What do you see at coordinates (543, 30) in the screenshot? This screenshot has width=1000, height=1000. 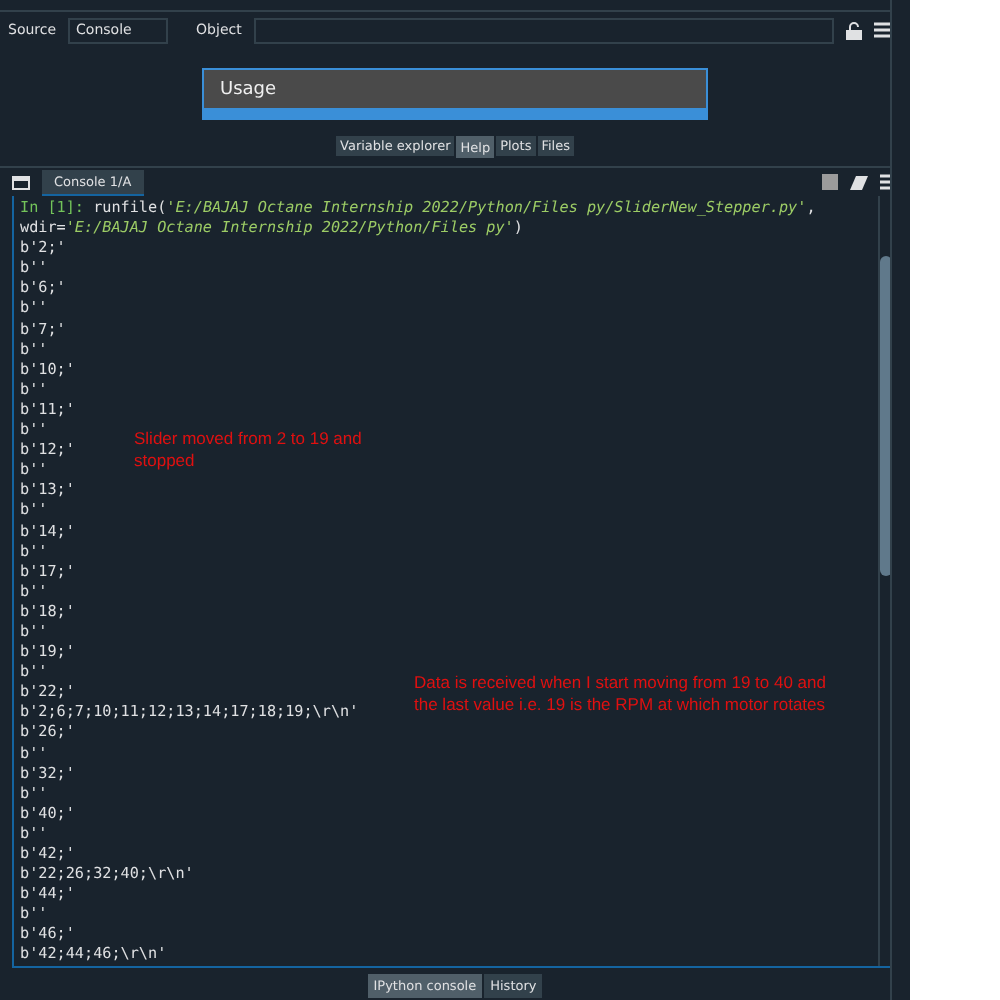 I see `object-field` at bounding box center [543, 30].